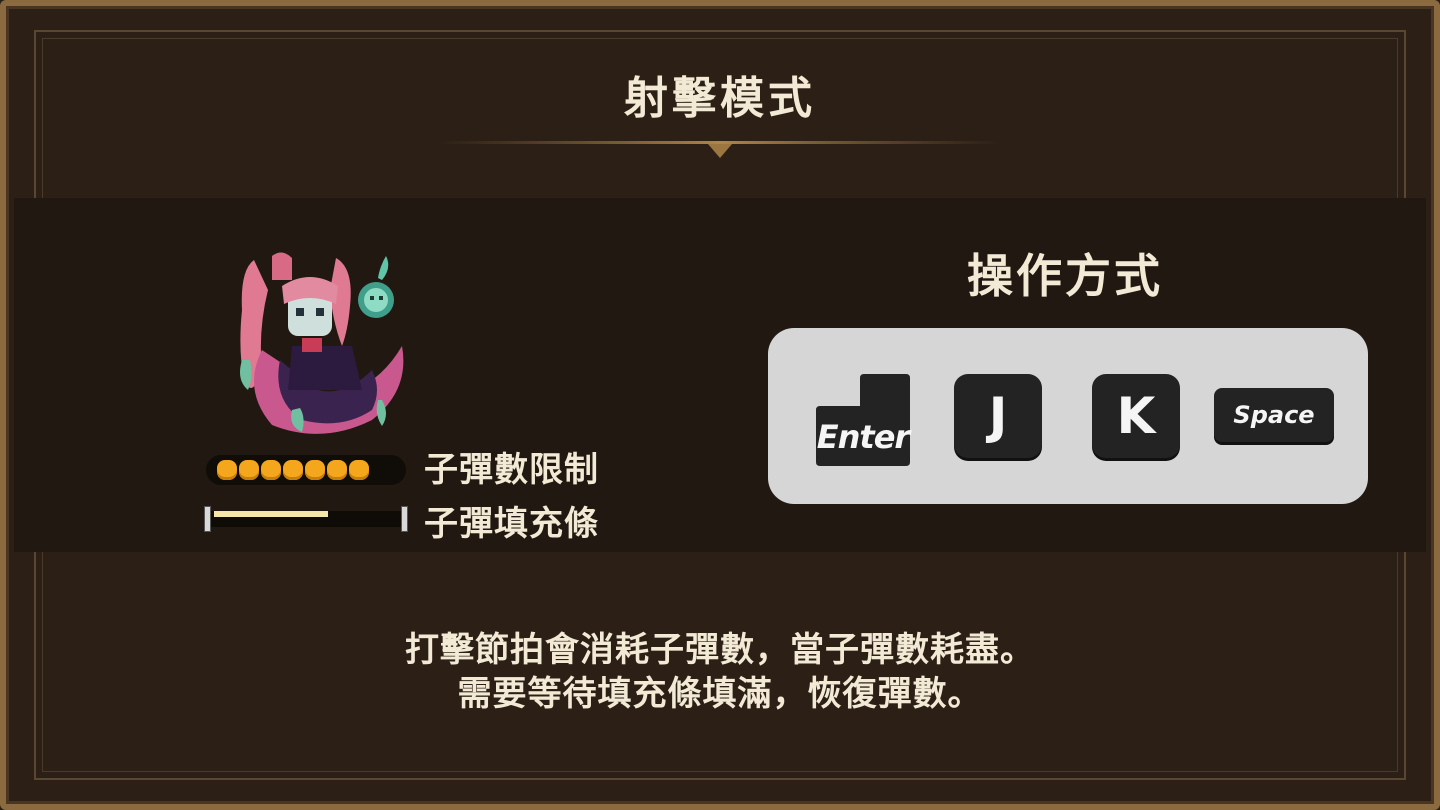  Describe the element at coordinates (322, 343) in the screenshot. I see `character-sprite` at that location.